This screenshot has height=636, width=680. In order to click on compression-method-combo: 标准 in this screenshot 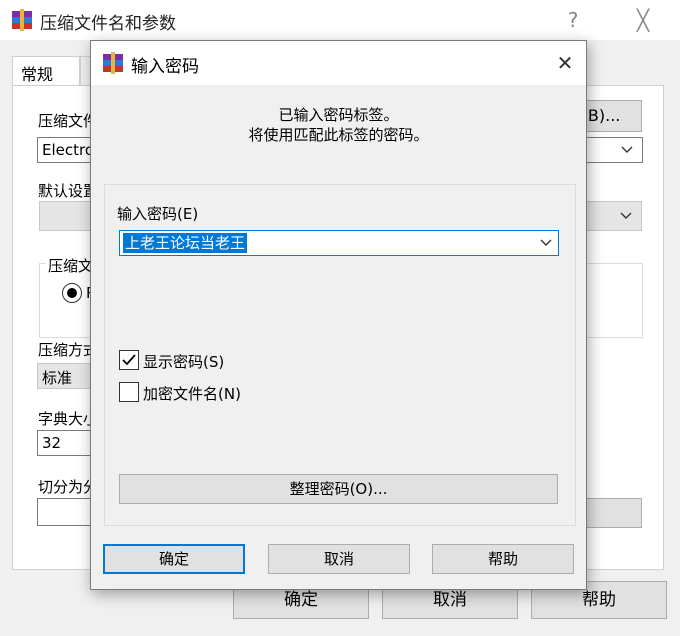, I will do `click(67, 376)`.